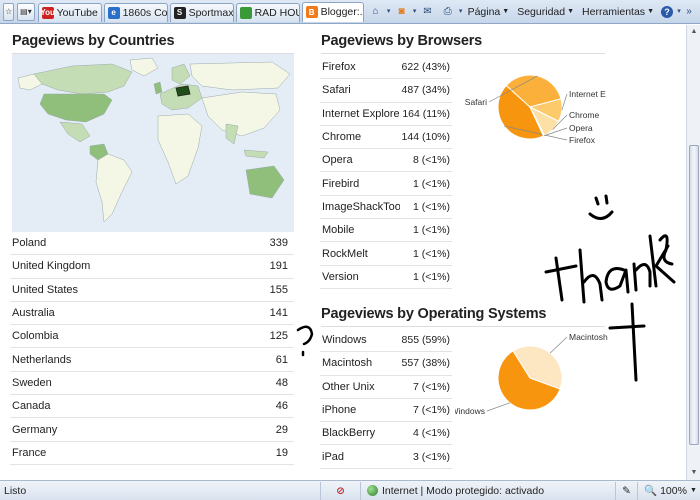 This screenshot has width=700, height=500. I want to click on table-row: Firebird 1 (<1%), so click(386, 184).